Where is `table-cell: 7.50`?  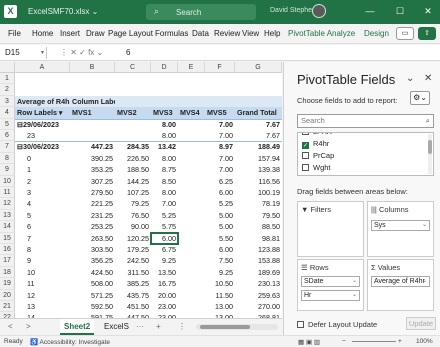 table-cell: 7.50 is located at coordinates (220, 260).